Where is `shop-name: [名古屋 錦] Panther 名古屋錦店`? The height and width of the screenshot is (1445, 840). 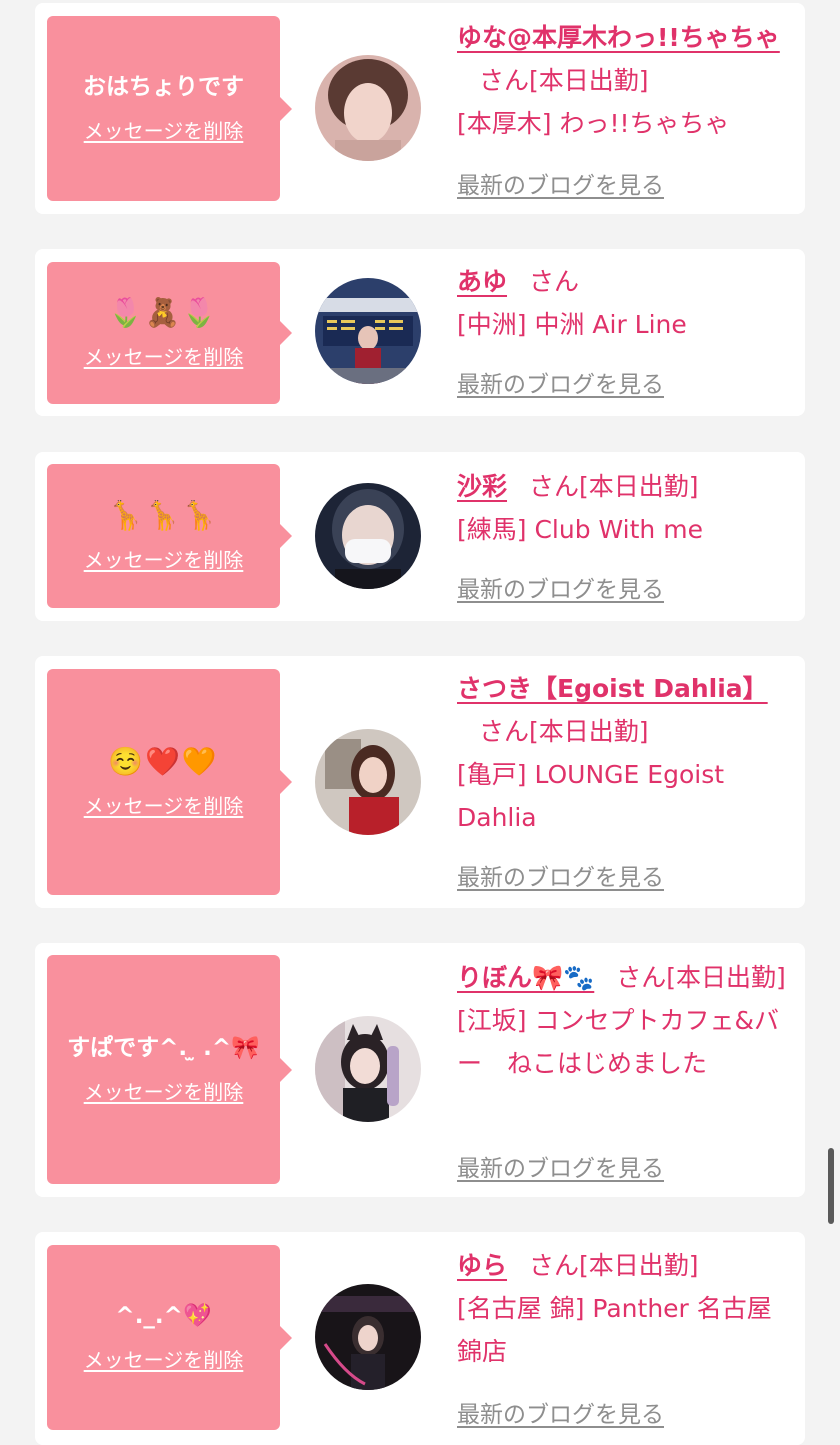
shop-name: [名古屋 錦] Panther 名古屋錦店 is located at coordinates (614, 1330).